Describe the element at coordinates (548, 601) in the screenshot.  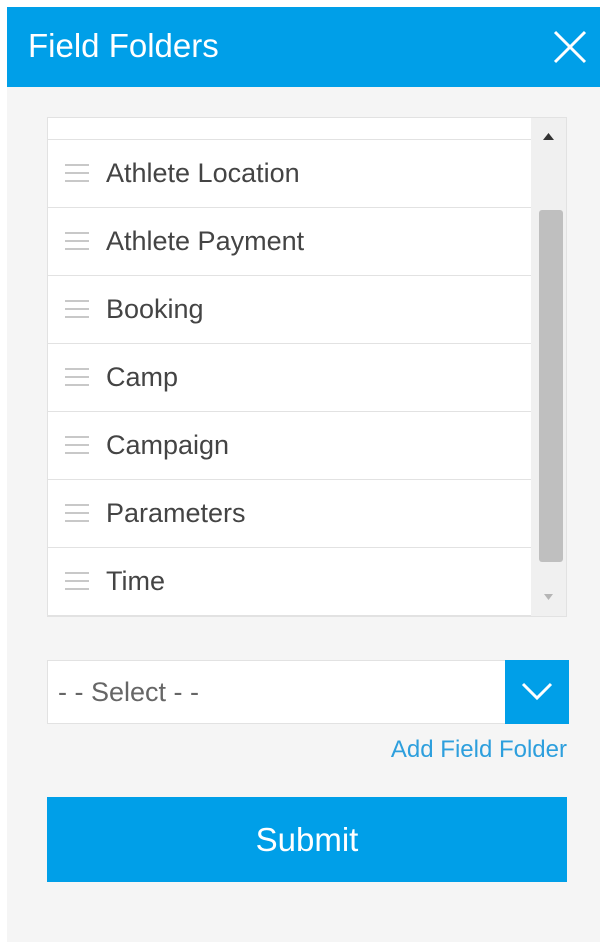
I see `scroll-down-button` at that location.